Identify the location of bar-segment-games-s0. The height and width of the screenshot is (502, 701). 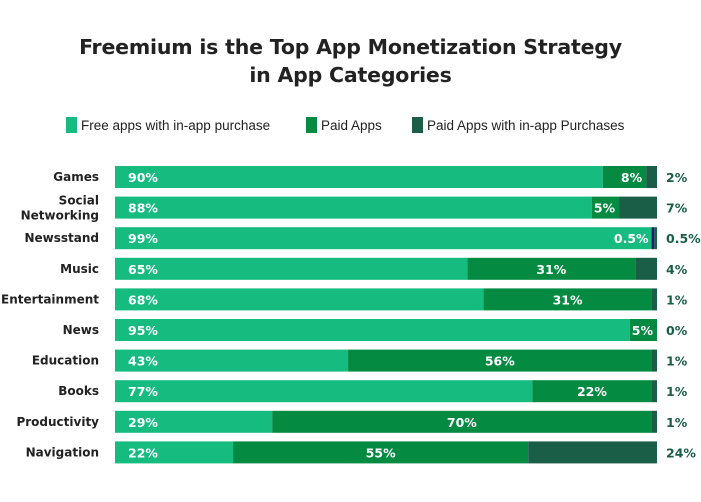
(359, 177).